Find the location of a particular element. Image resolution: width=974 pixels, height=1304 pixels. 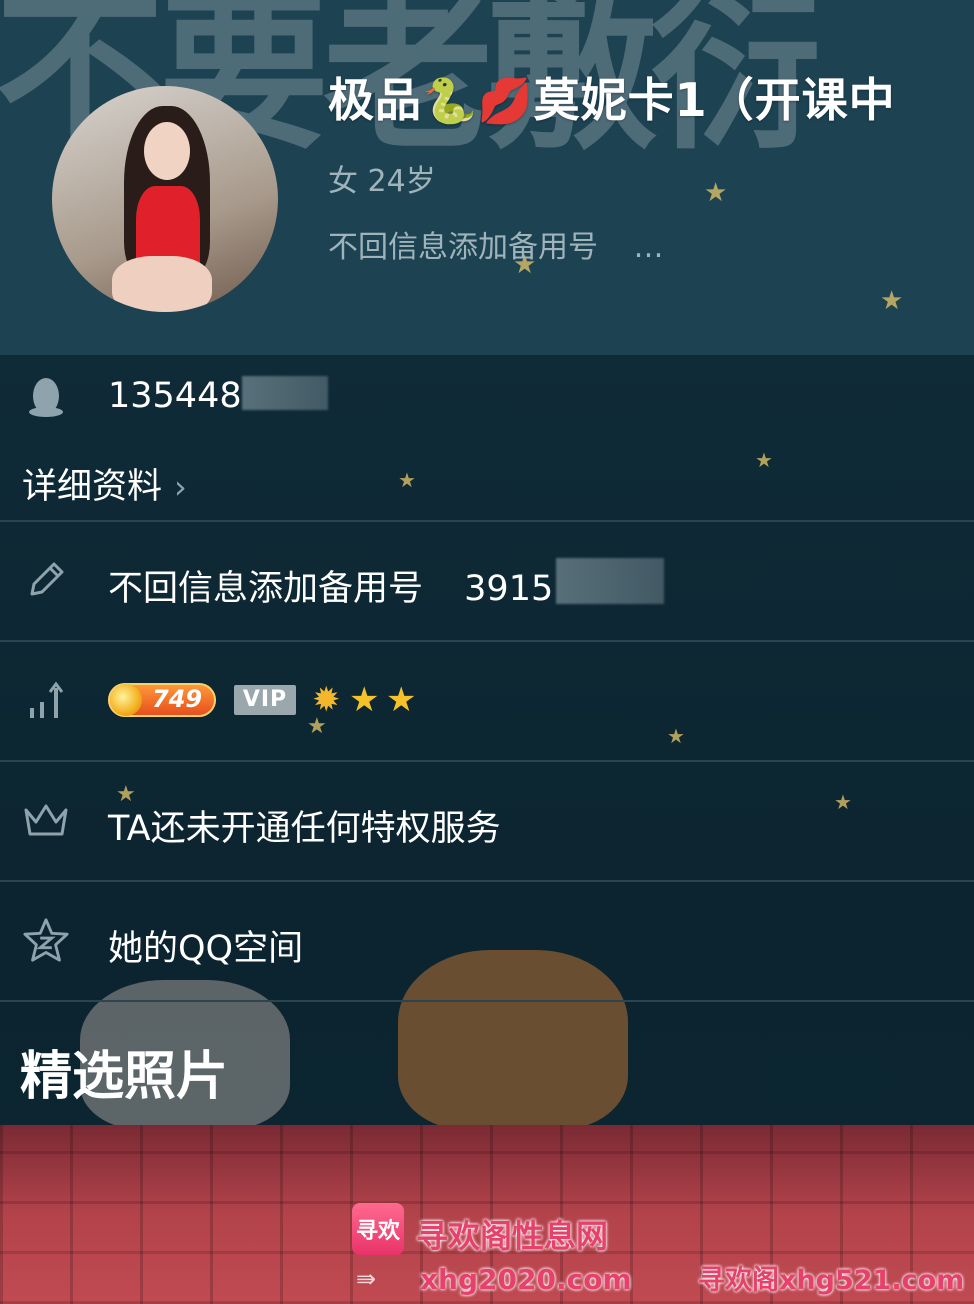

arrow-right-icon: ⇛ is located at coordinates (366, 1279).